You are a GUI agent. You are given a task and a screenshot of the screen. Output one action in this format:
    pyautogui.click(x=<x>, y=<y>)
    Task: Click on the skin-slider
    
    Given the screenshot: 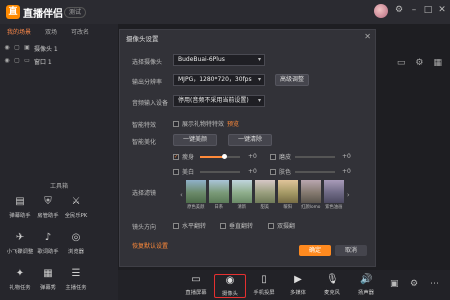 What is the action you would take?
    pyautogui.click(x=315, y=172)
    